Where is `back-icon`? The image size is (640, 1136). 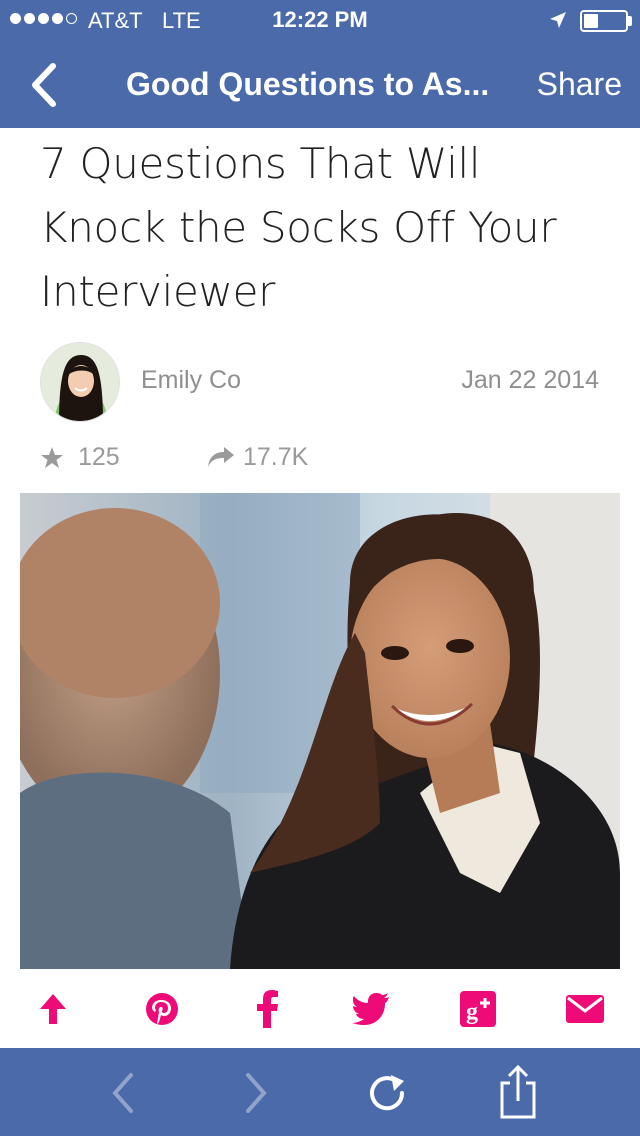
back-icon is located at coordinates (122, 1093).